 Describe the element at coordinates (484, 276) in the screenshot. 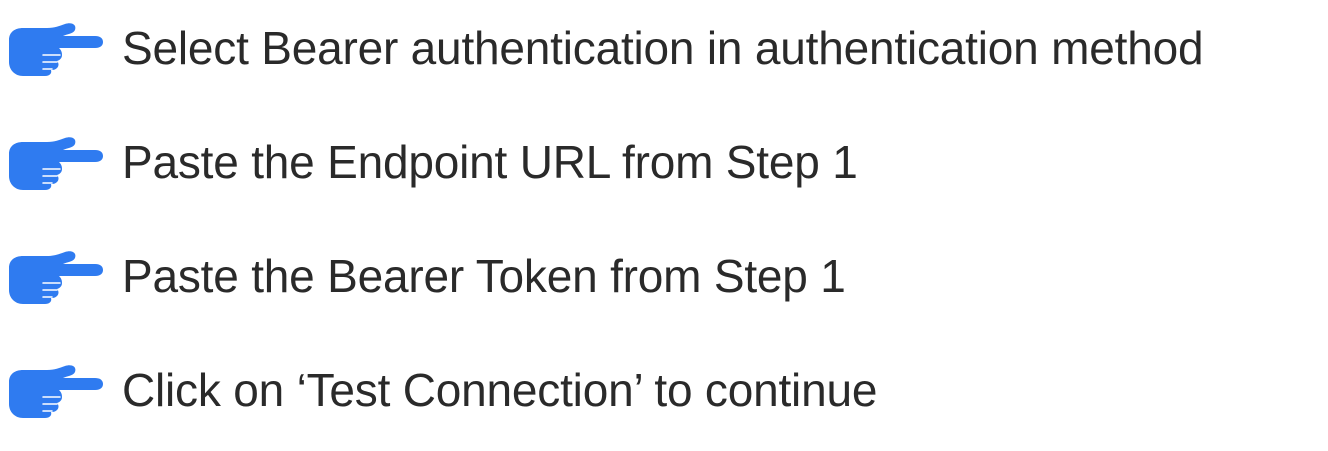

I see `instruction-step-text: Paste the Bearer Token from Step 1` at that location.